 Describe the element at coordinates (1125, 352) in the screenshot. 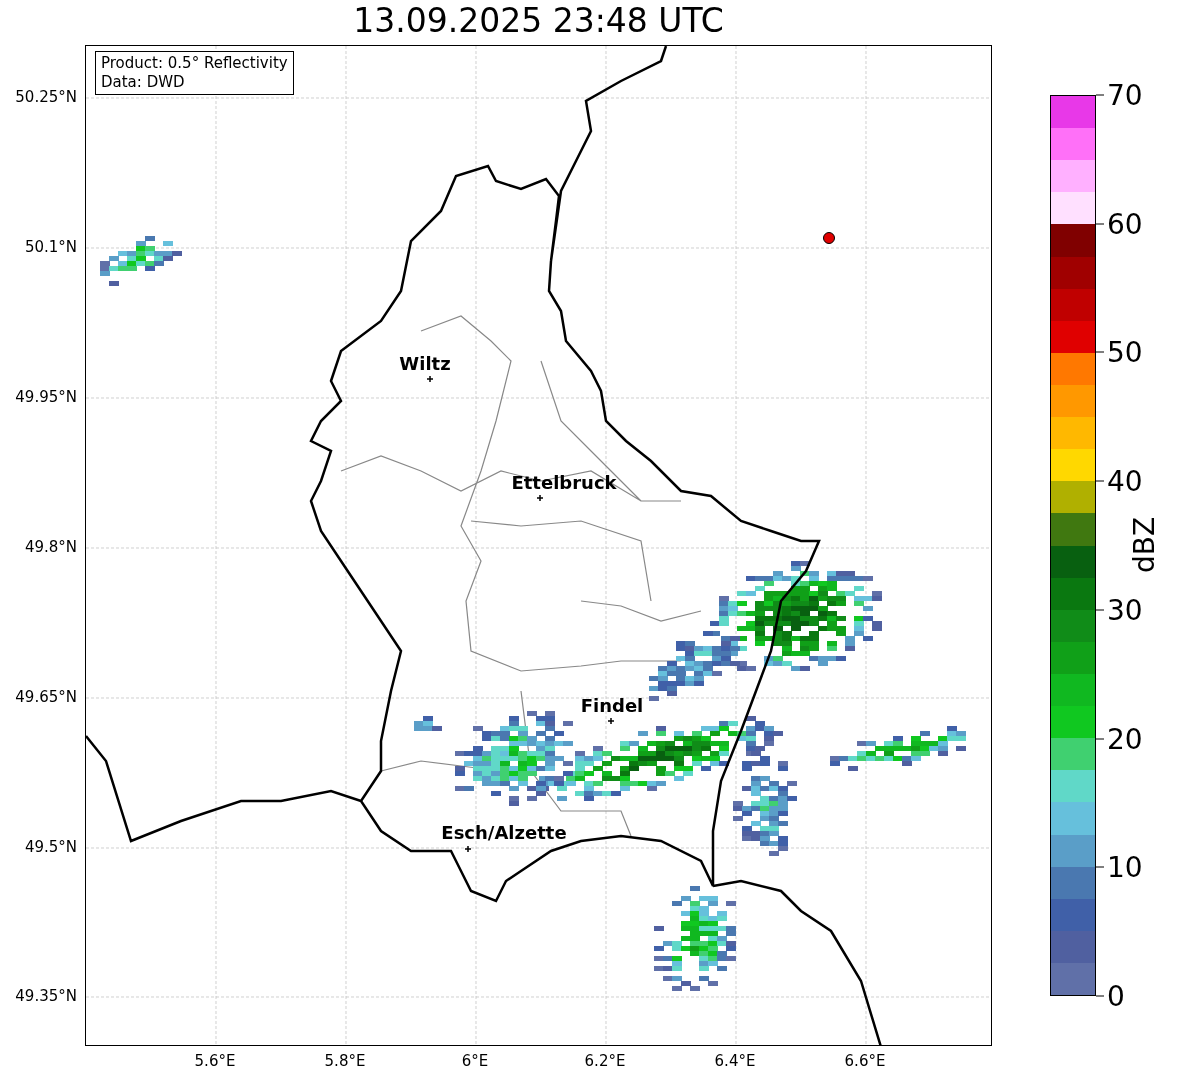

I see `colorbar-tick-label: 50` at that location.